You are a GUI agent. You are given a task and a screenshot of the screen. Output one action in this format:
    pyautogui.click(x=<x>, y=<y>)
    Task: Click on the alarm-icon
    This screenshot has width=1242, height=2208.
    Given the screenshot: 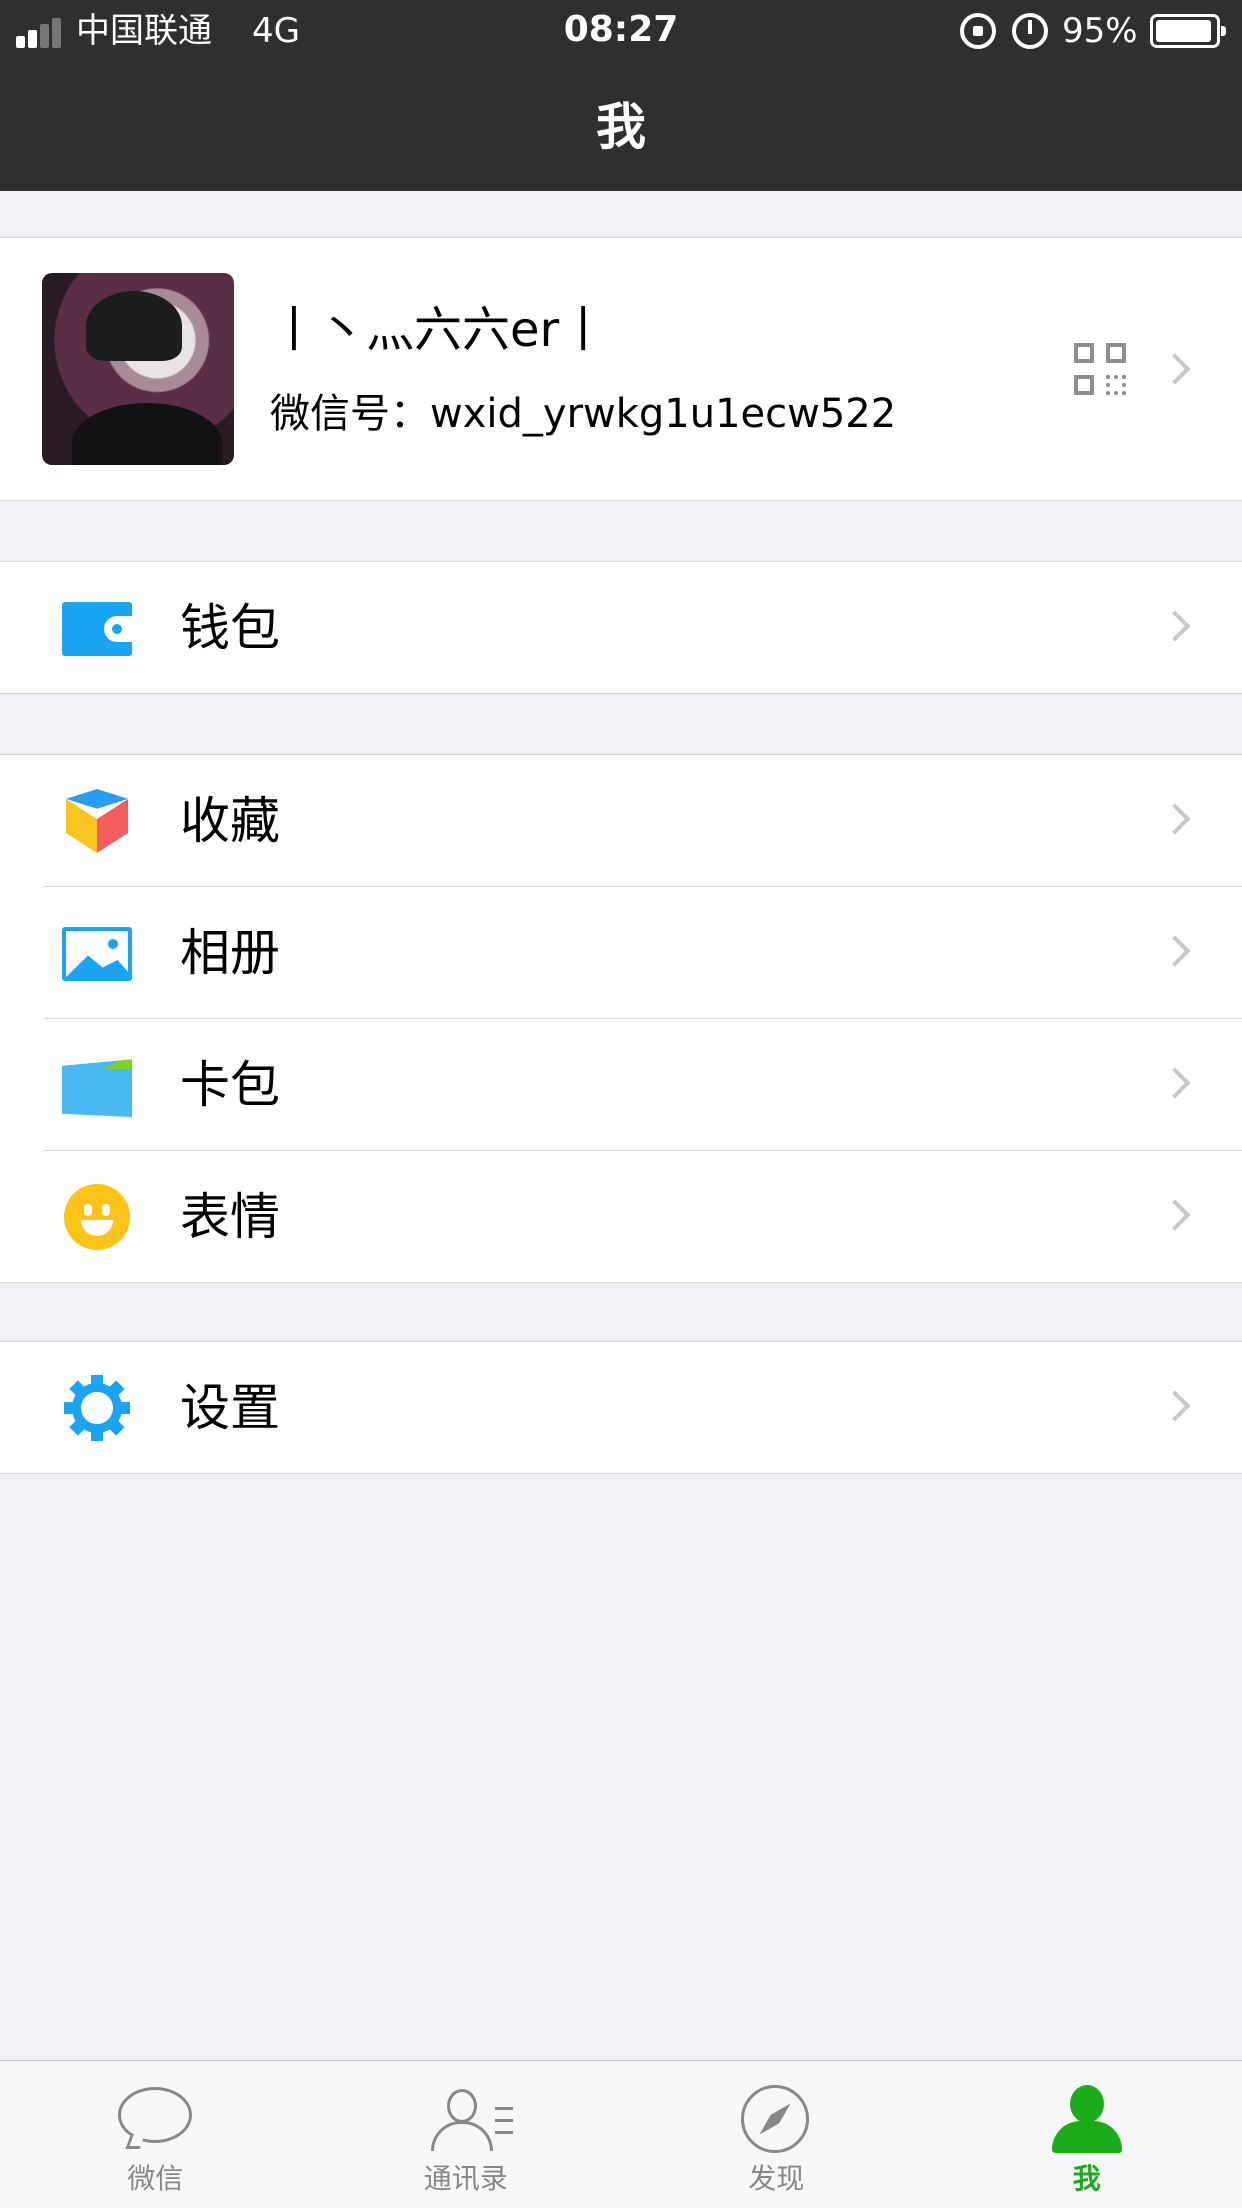 What is the action you would take?
    pyautogui.click(x=1030, y=31)
    